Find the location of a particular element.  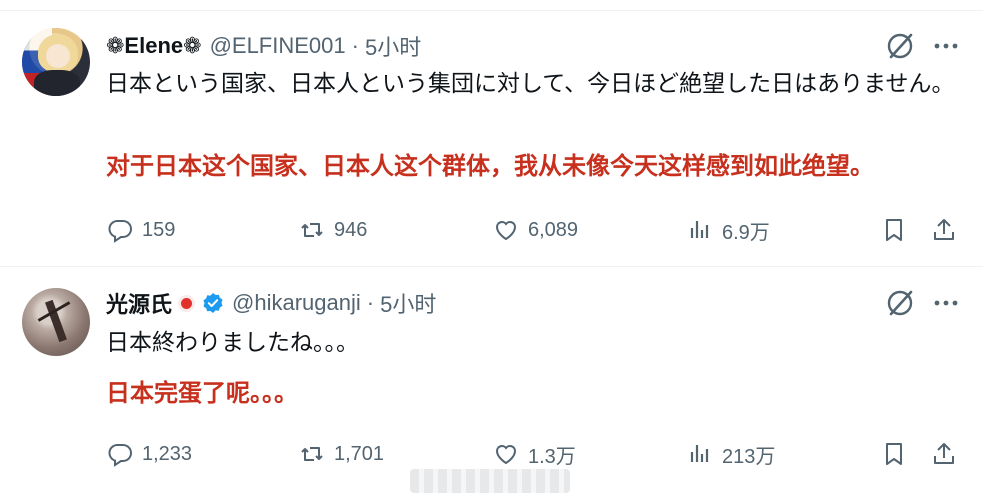

retweet-button: 1,701 is located at coordinates (341, 454).